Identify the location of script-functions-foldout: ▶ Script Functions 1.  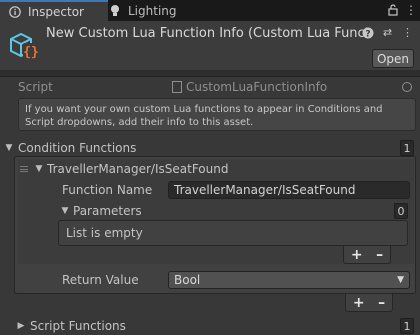
(210, 326).